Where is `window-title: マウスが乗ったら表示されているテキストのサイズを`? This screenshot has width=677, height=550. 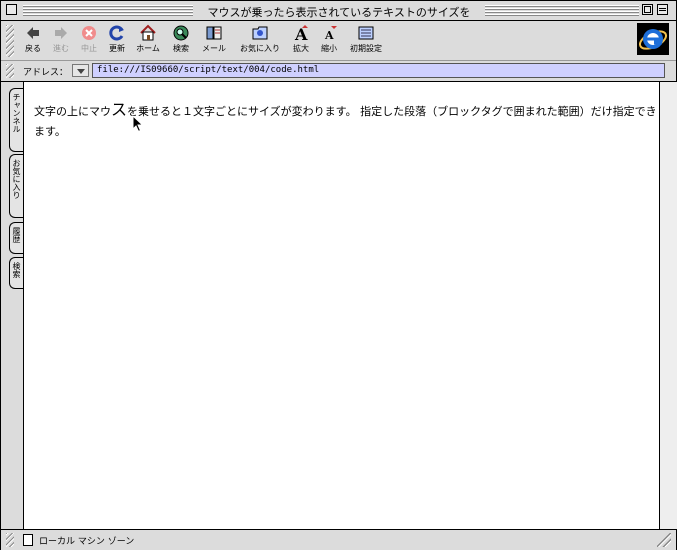
window-title: マウスが乗ったら表示されているテキストのサイズを is located at coordinates (339, 12).